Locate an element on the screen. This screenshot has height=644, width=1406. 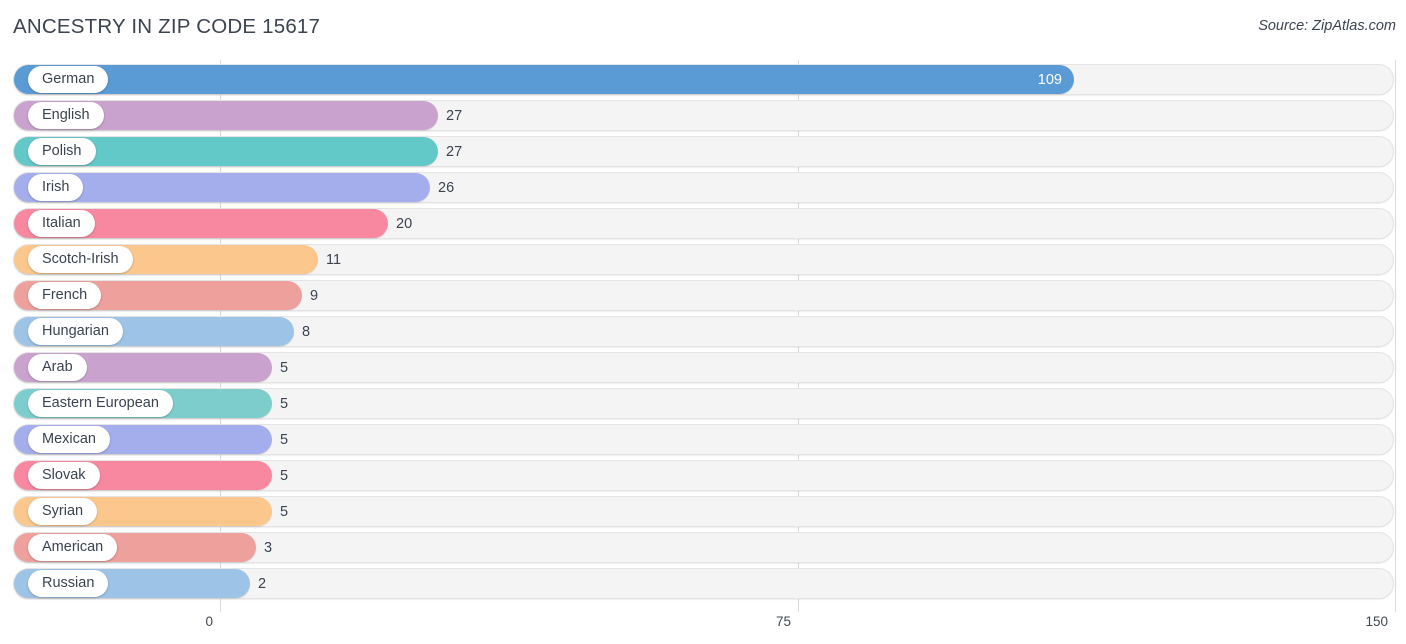
bar-value: 11 is located at coordinates (334, 259).